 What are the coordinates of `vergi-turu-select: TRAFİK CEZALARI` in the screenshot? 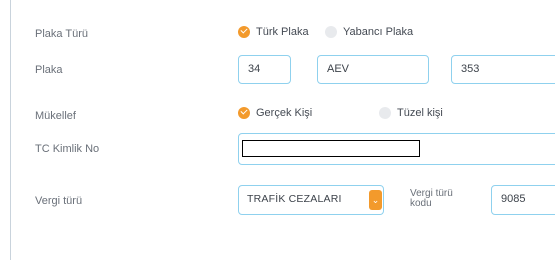 It's located at (311, 200).